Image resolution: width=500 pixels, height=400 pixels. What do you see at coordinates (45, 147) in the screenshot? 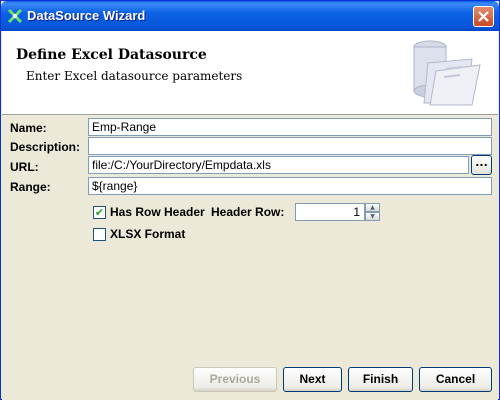
I see `description-label: Description:` at bounding box center [45, 147].